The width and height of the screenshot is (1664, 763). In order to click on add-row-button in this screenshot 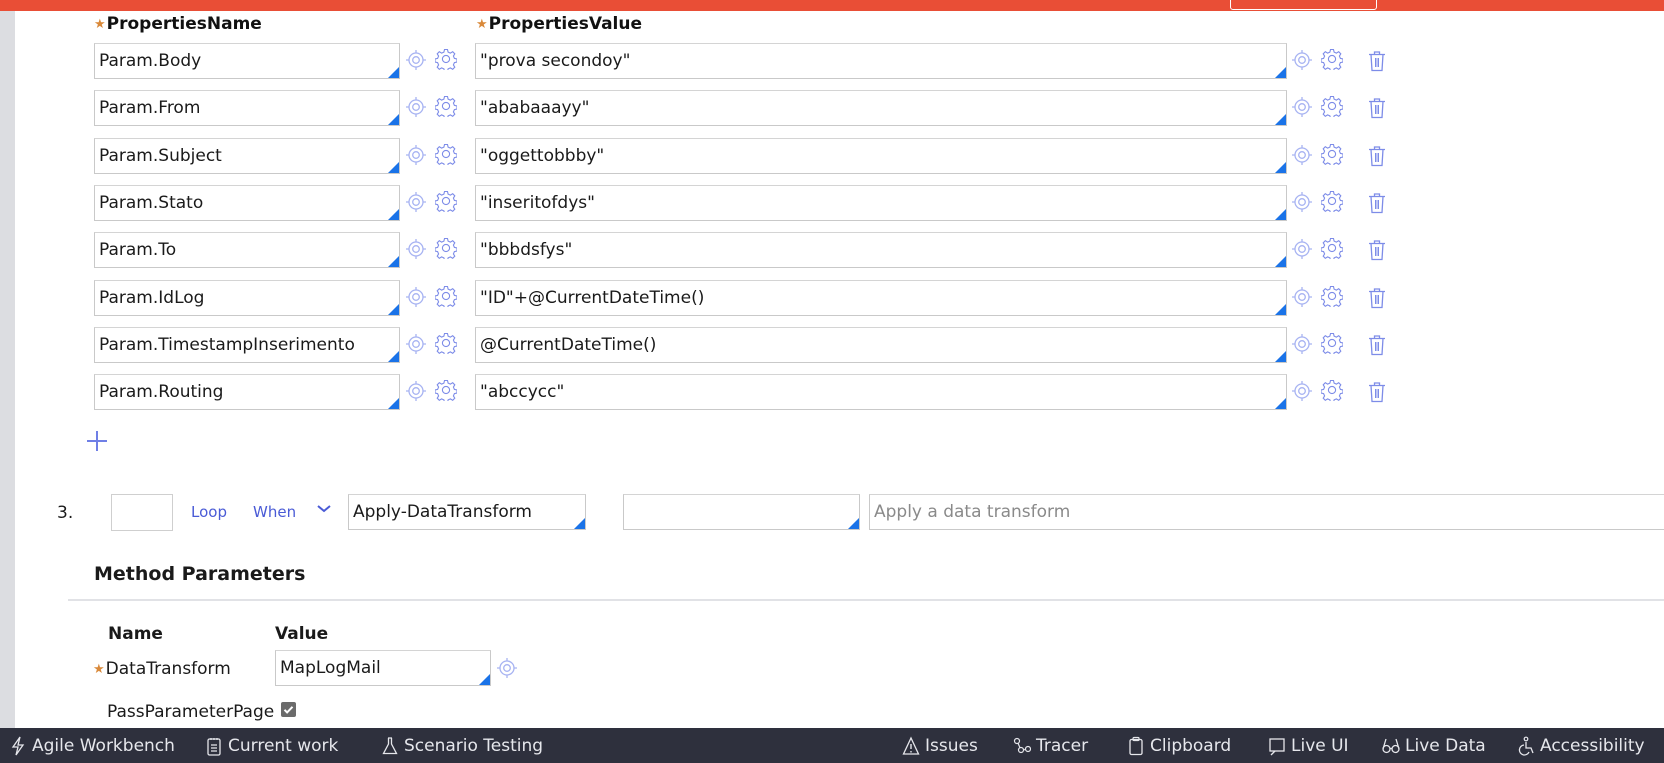, I will do `click(97, 441)`.